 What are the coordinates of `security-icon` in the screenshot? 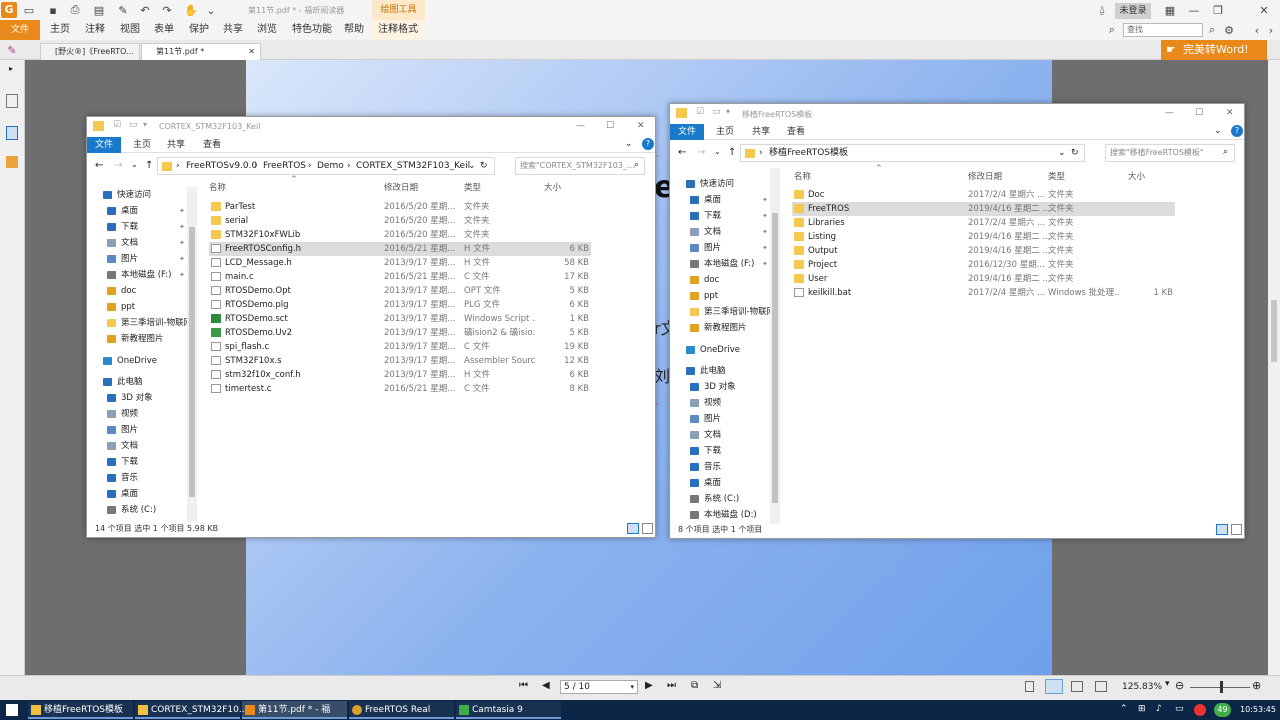 It's located at (1200, 710).